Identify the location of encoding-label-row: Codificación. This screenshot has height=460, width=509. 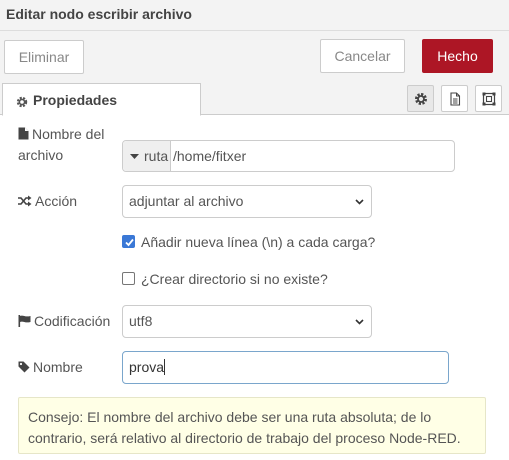
(64, 321).